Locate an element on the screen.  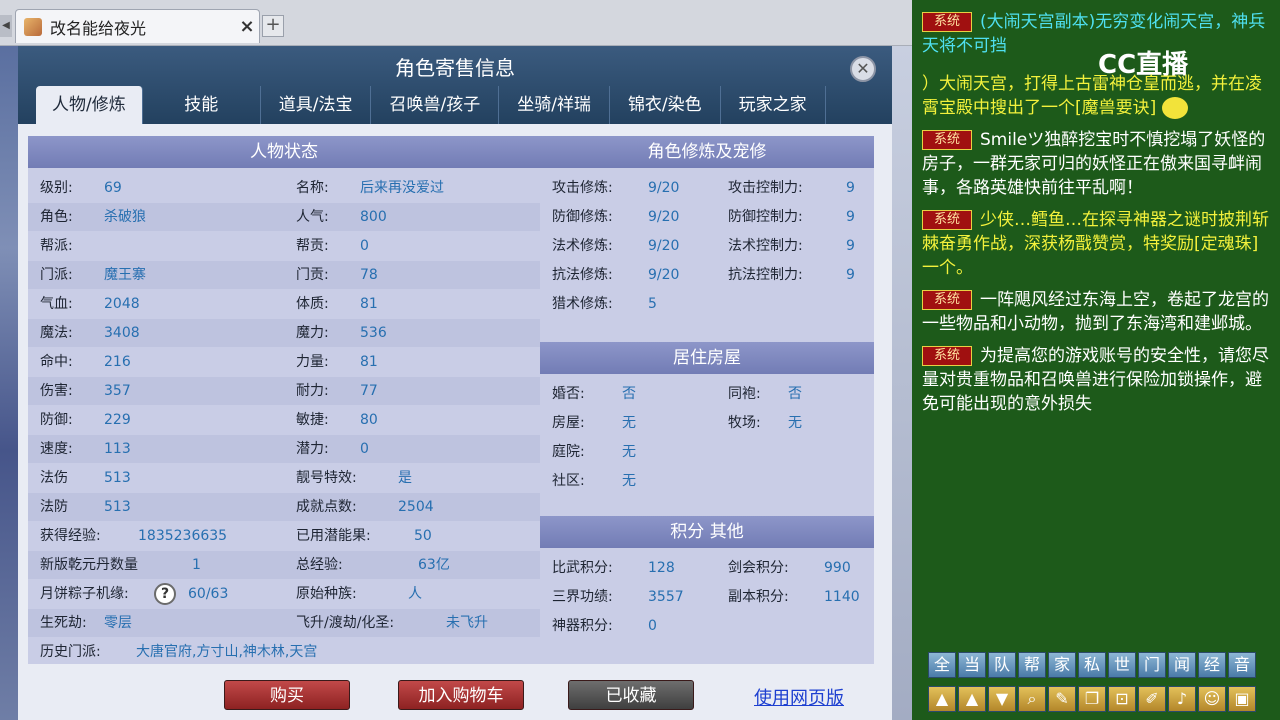
row-label: 法伤 is located at coordinates (54, 478).